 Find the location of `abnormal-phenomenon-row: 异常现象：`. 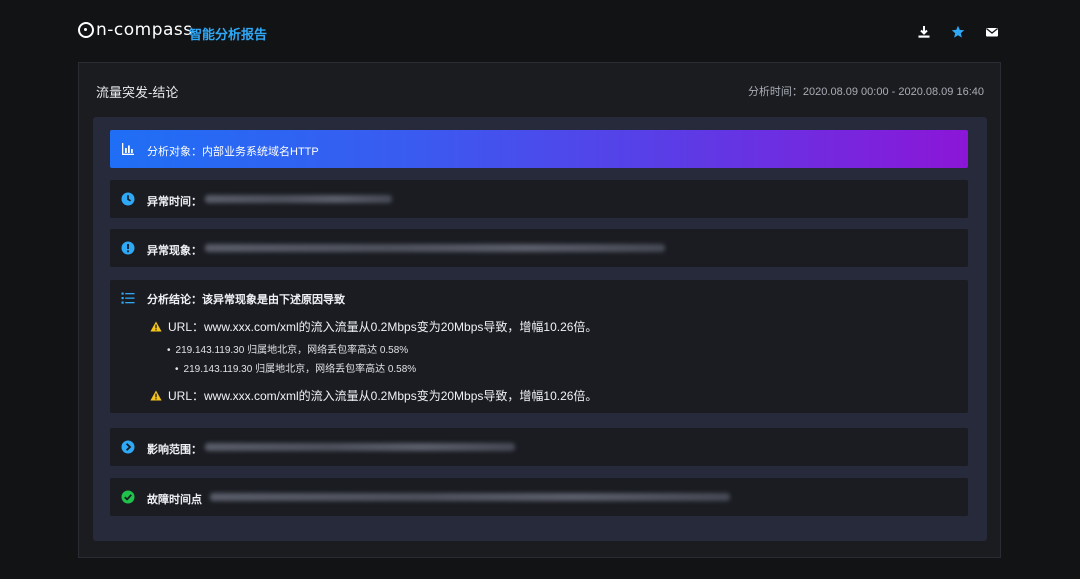

abnormal-phenomenon-row: 异常现象： is located at coordinates (539, 248).